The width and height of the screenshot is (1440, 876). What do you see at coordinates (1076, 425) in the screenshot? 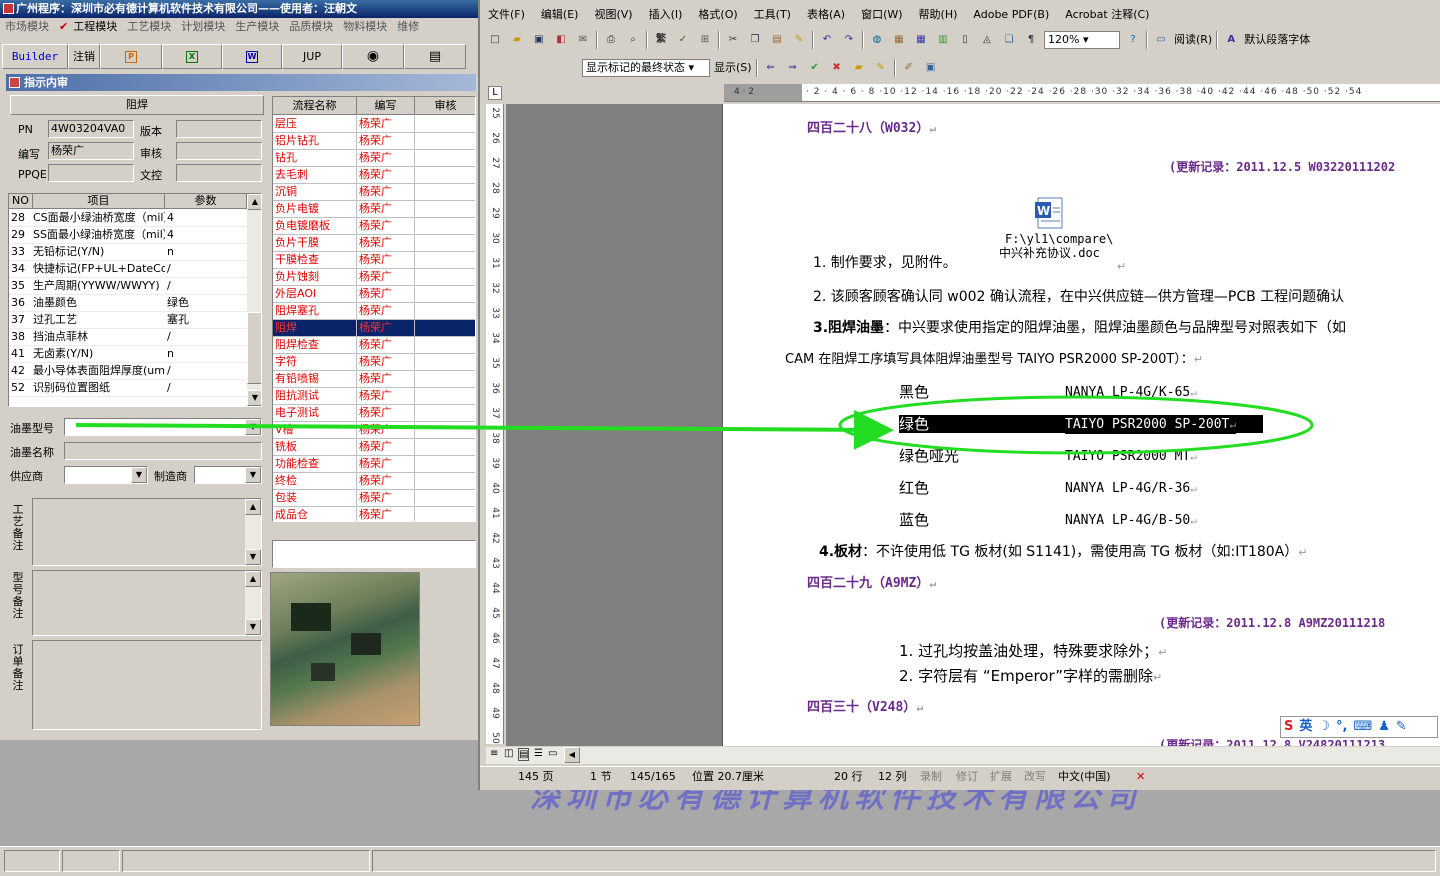
I see `annotation-ellipse` at bounding box center [1076, 425].